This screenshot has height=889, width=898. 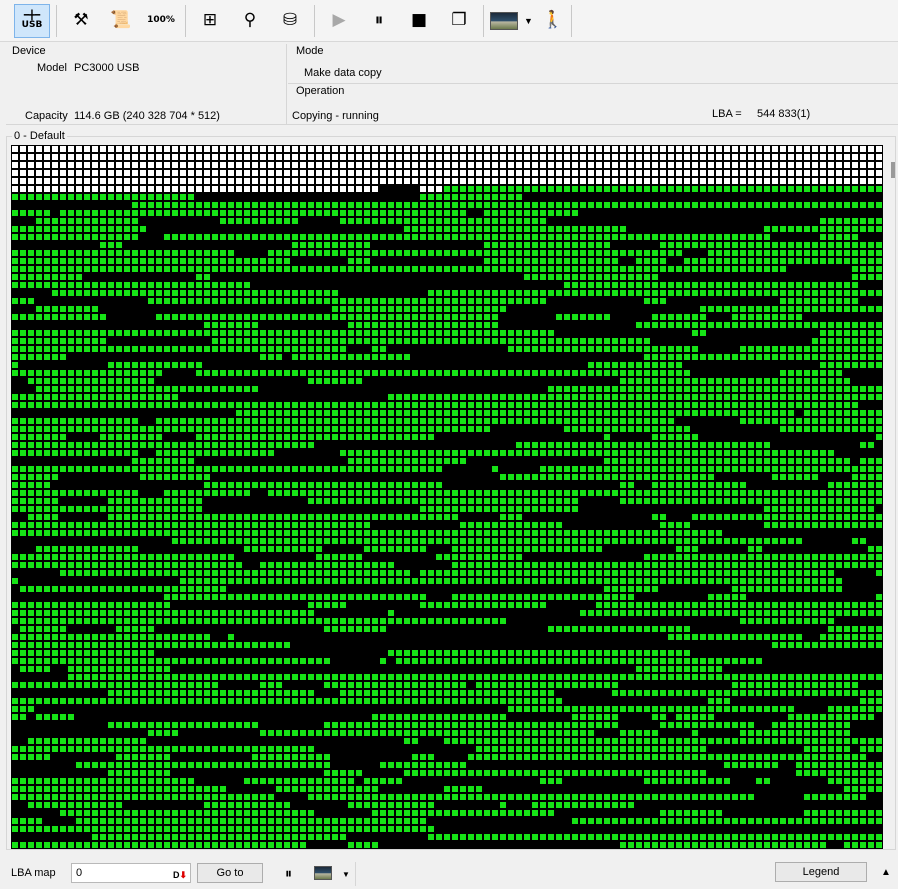 What do you see at coordinates (459, 21) in the screenshot?
I see `windows-button: ❐` at bounding box center [459, 21].